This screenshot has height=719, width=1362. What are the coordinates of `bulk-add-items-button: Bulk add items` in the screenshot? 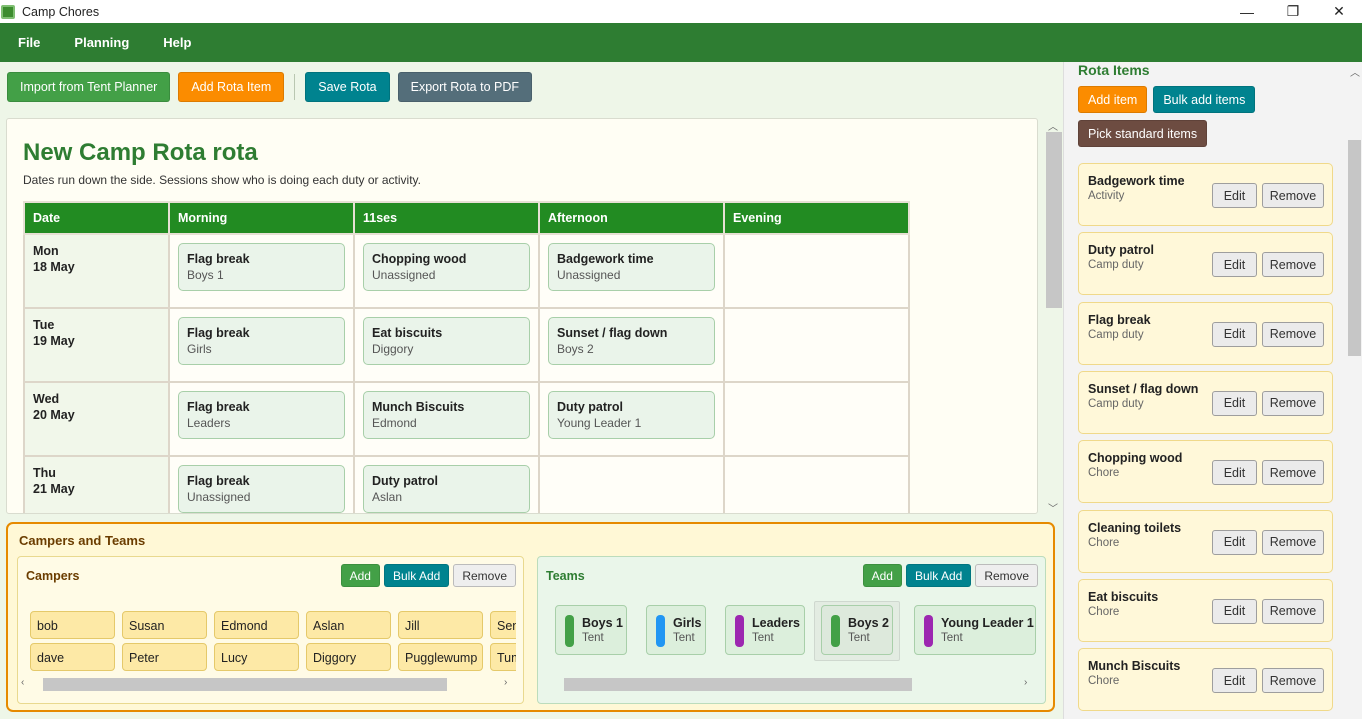 It's located at (1204, 99).